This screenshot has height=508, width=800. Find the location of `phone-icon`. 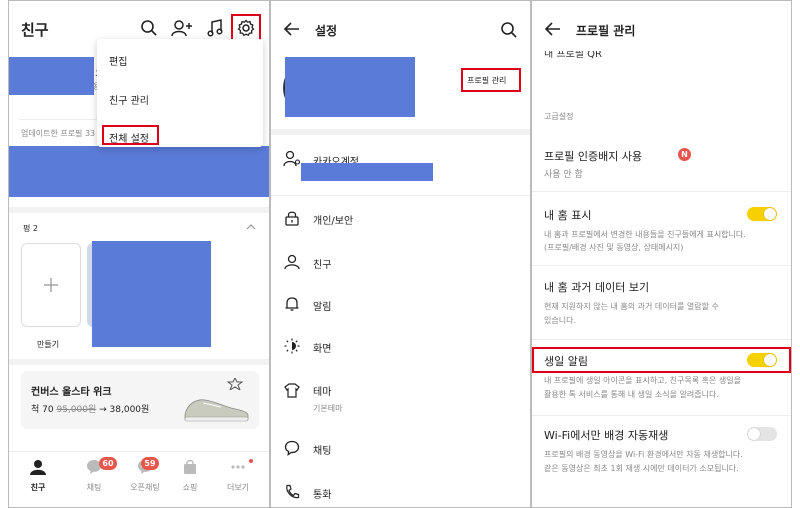

phone-icon is located at coordinates (292, 492).